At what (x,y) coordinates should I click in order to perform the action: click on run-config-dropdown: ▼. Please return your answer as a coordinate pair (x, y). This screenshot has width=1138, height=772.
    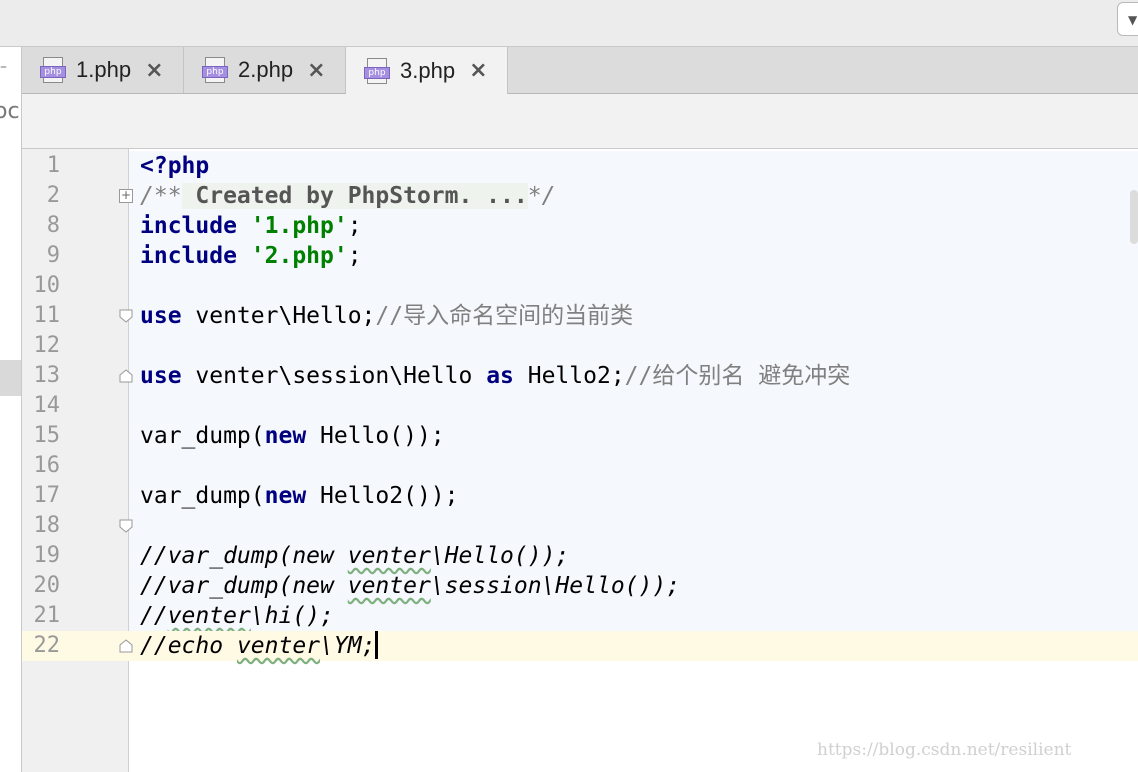
    Looking at the image, I should click on (1127, 19).